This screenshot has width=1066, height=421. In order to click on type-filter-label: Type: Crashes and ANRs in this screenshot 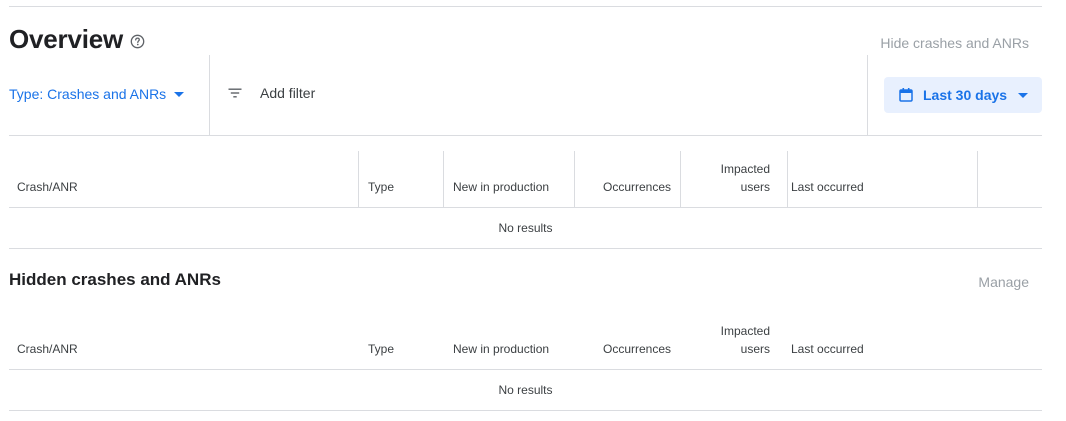, I will do `click(88, 94)`.